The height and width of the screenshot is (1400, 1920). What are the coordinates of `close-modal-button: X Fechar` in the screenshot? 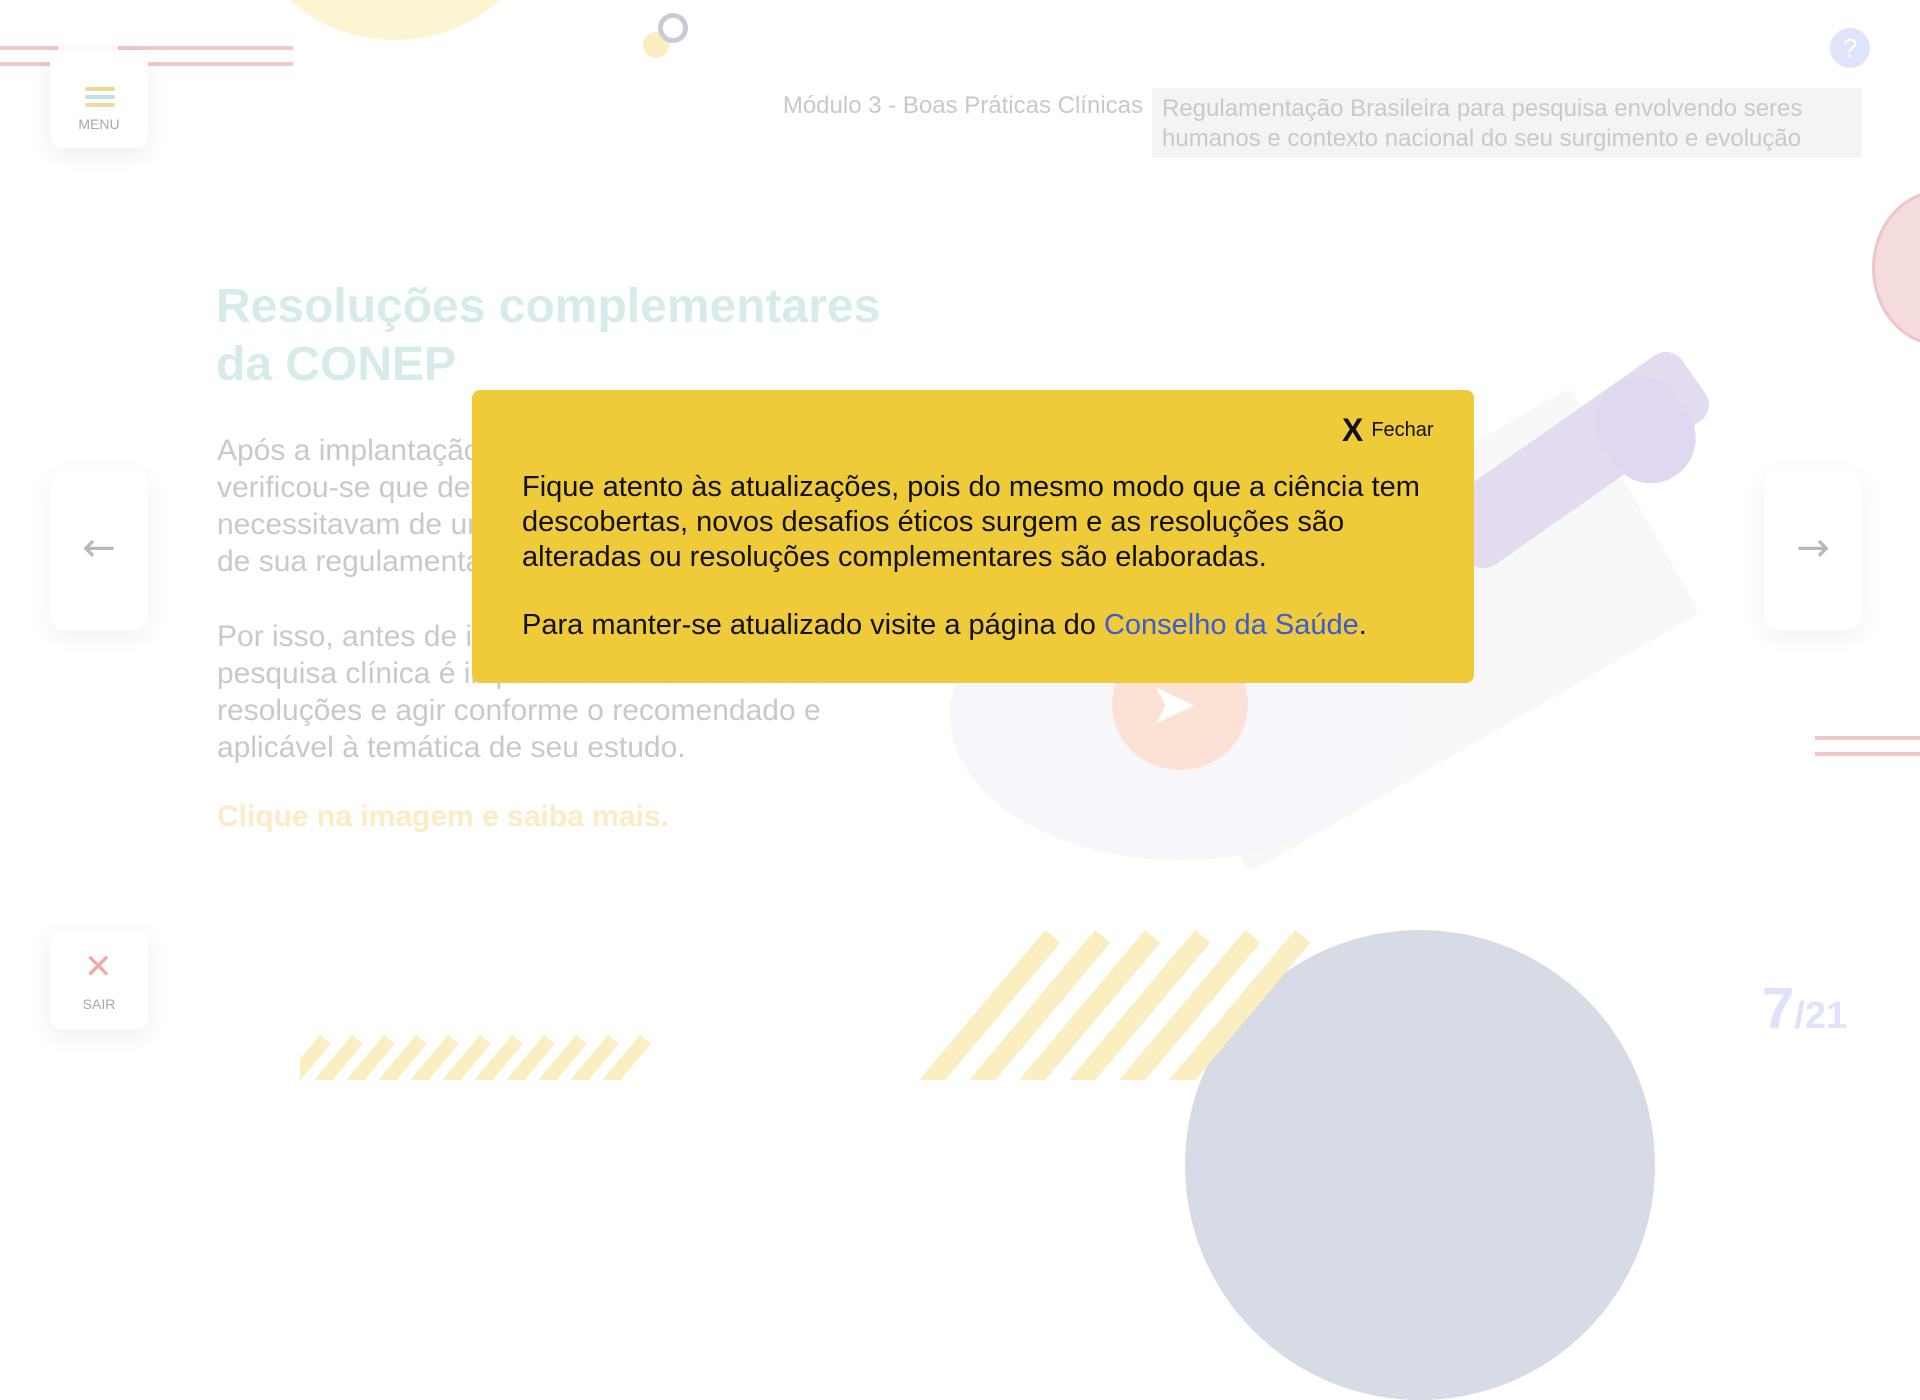 It's located at (1388, 430).